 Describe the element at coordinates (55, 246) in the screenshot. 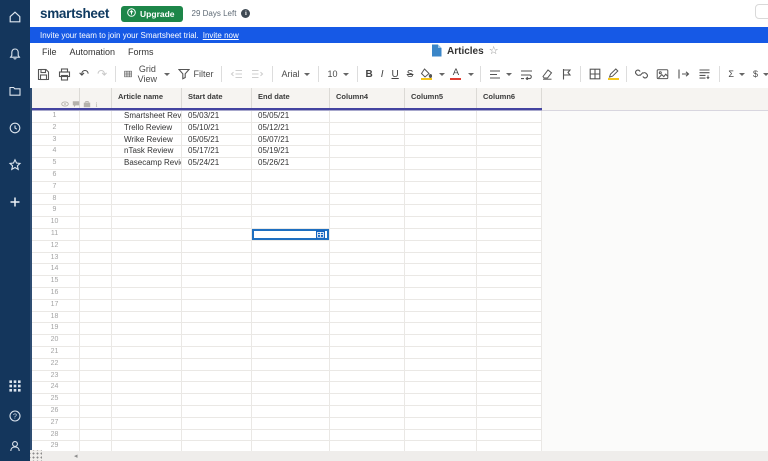

I see `row-number: 12` at that location.